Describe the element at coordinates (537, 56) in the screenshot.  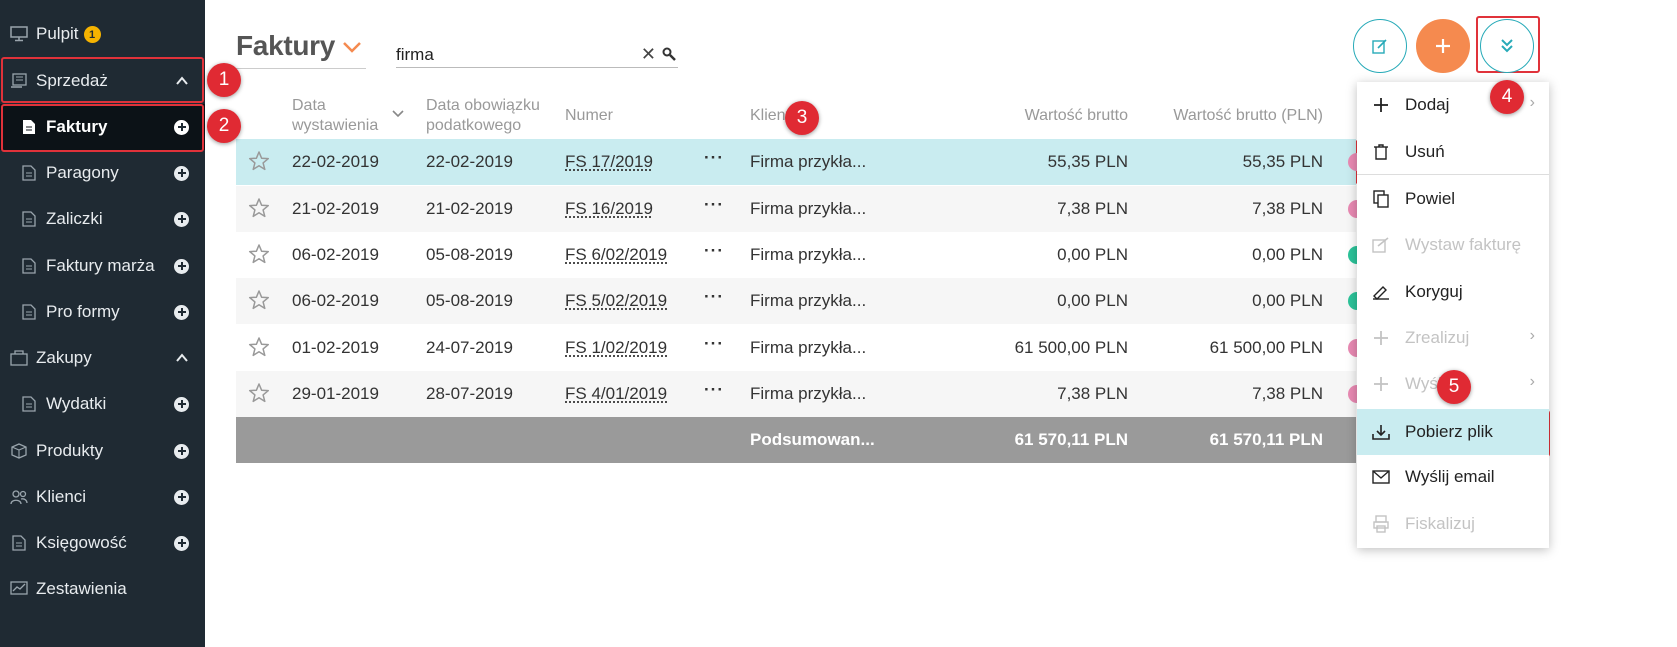
I see `search-input: firma ✕` at that location.